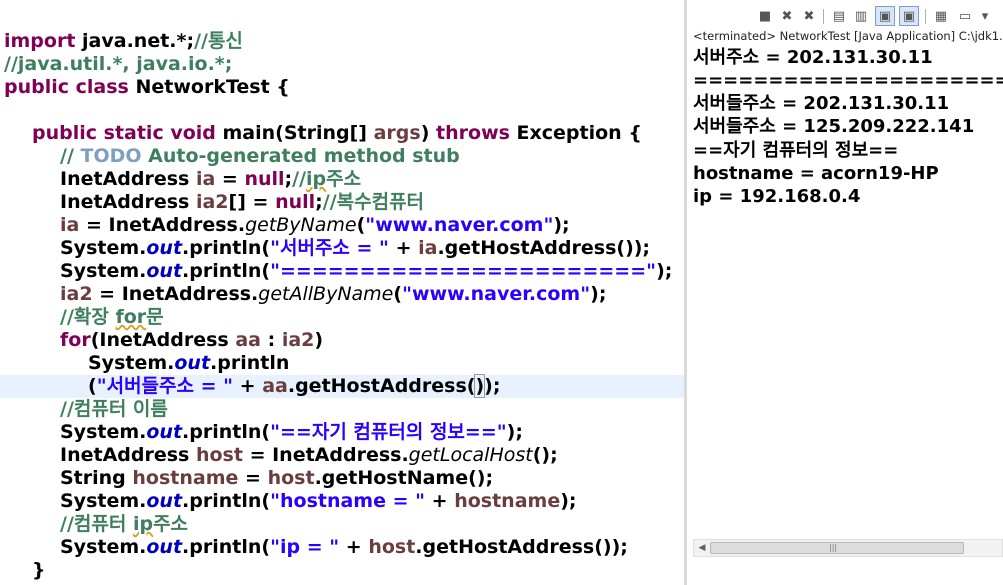 The height and width of the screenshot is (585, 1003). I want to click on code-line: //확장 for문, so click(342, 317).